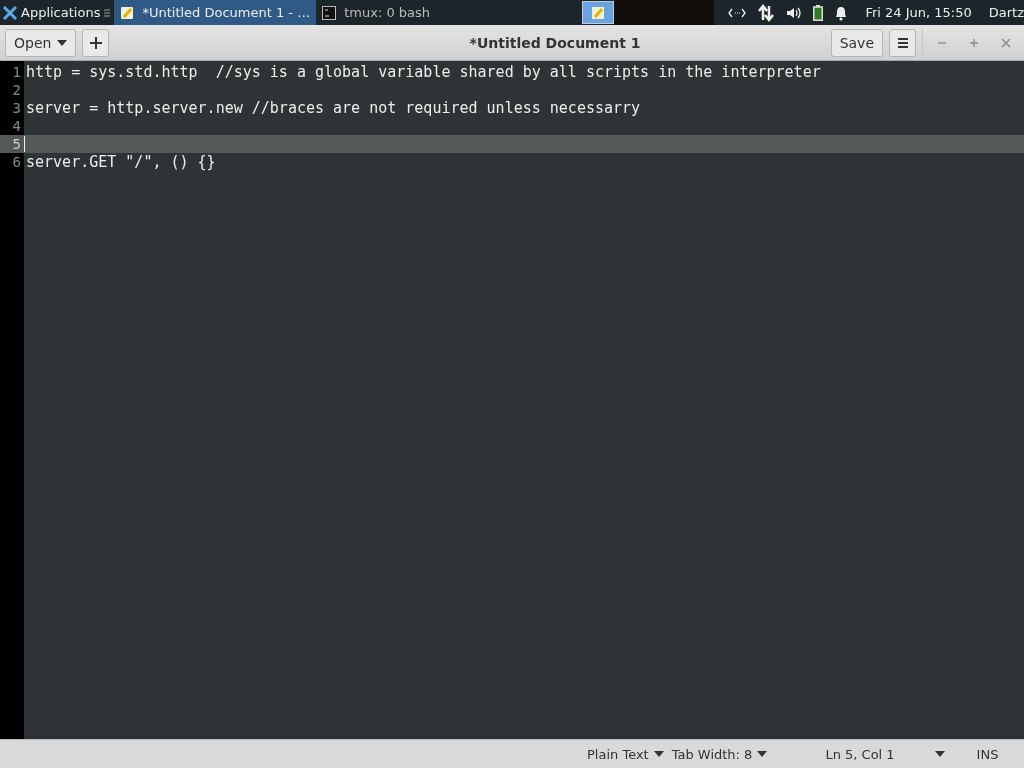  What do you see at coordinates (719, 754) in the screenshot?
I see `tab-width-dropdown: Tab Width: 8` at bounding box center [719, 754].